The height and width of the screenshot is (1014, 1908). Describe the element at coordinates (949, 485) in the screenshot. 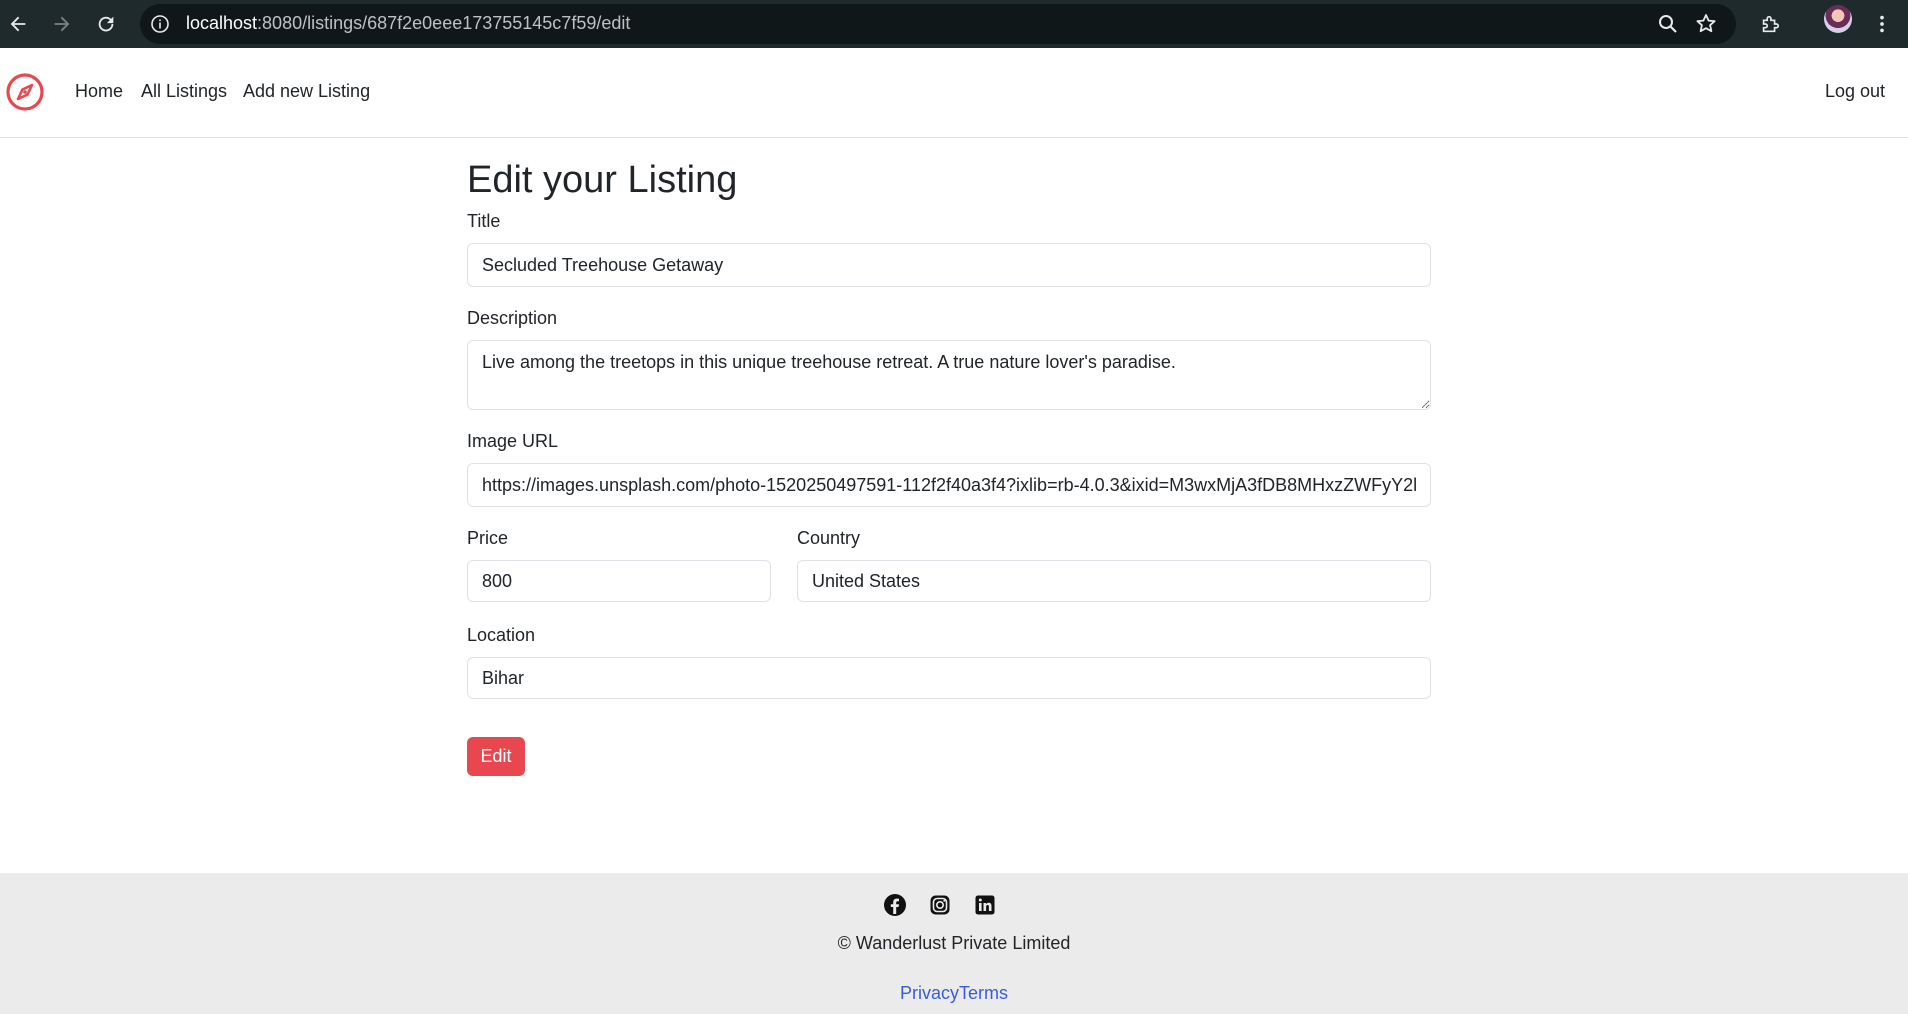

I see `image-url-input` at that location.